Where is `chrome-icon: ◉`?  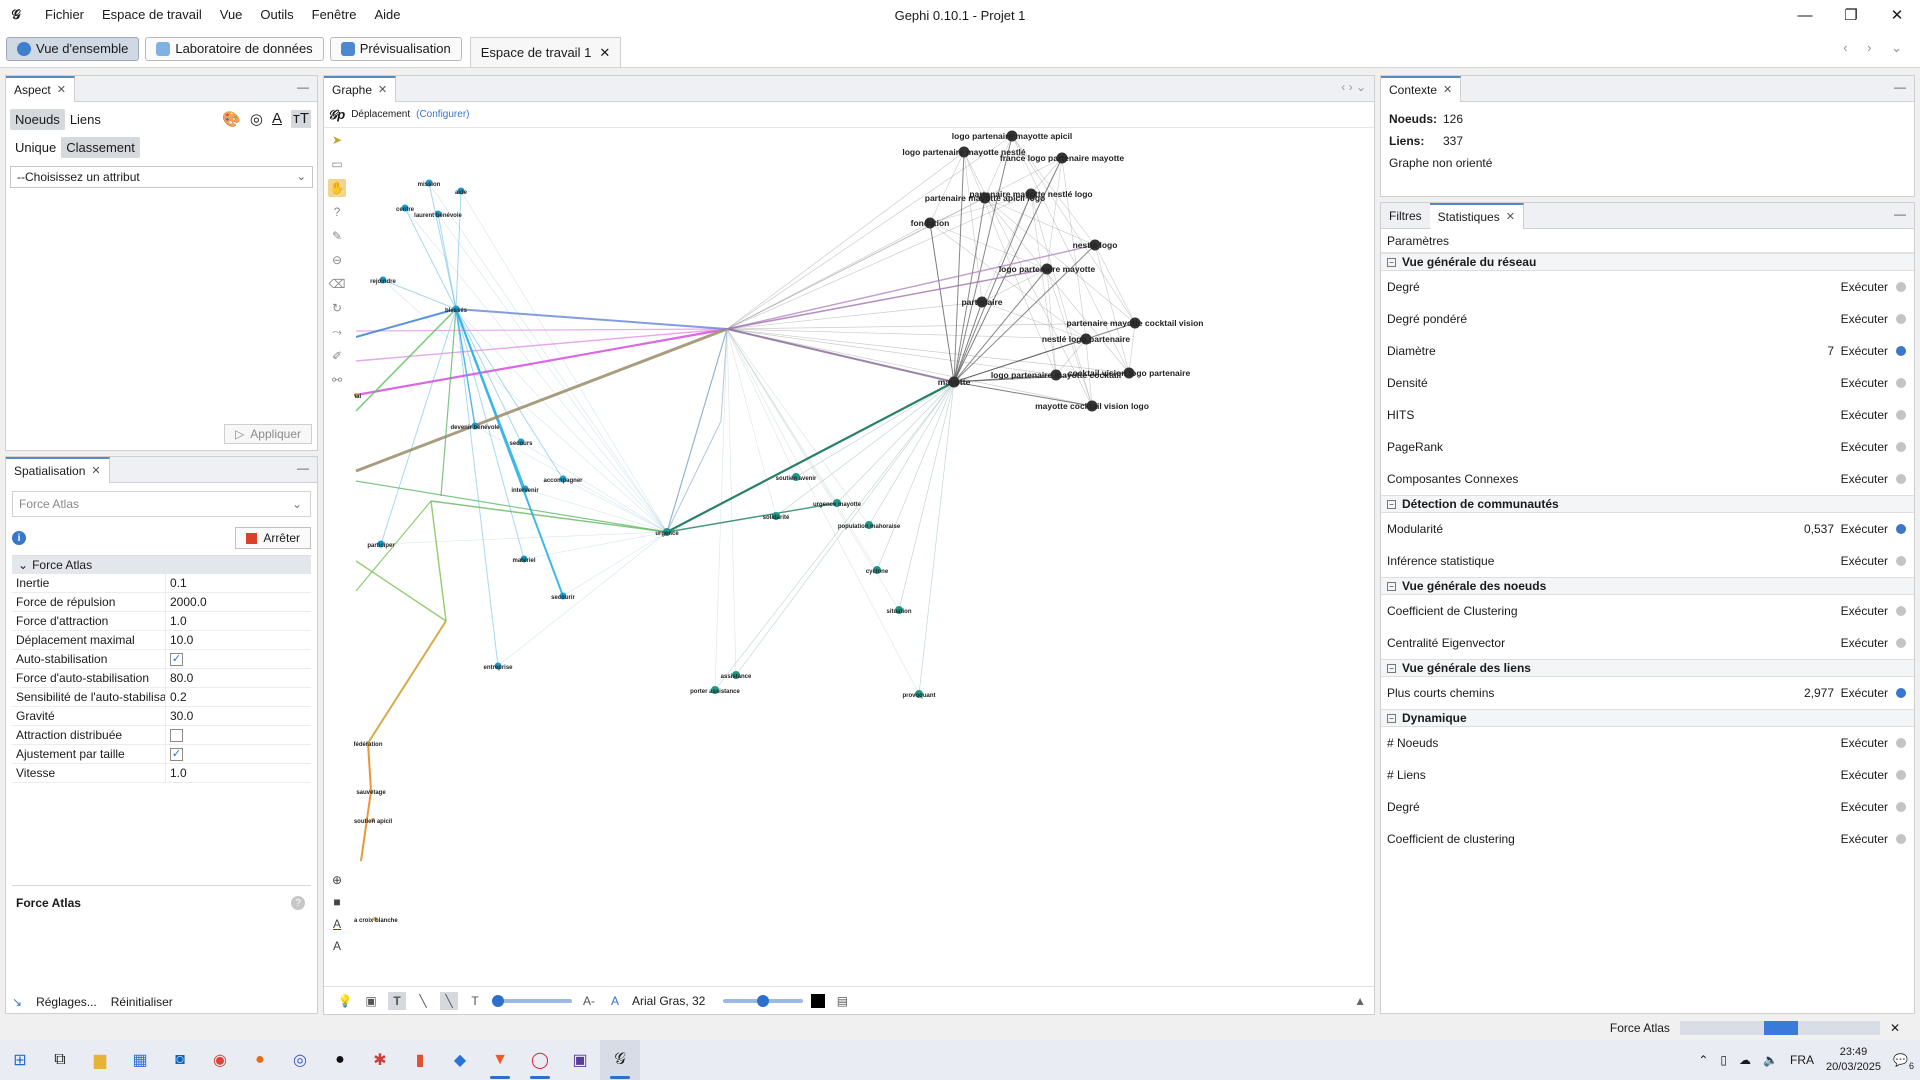 chrome-icon: ◉ is located at coordinates (220, 1060).